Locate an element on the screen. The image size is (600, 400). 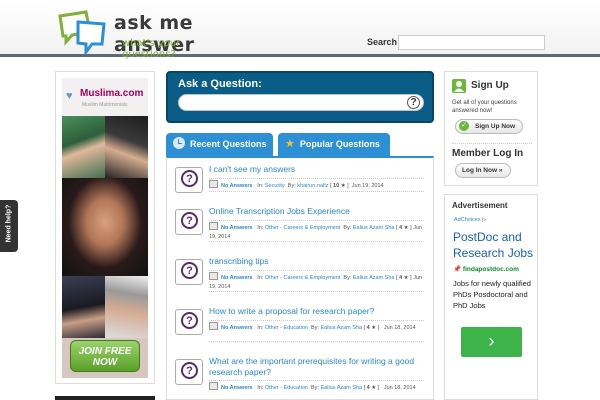
tab-recent-questions: Recent Questions is located at coordinates (219, 144).